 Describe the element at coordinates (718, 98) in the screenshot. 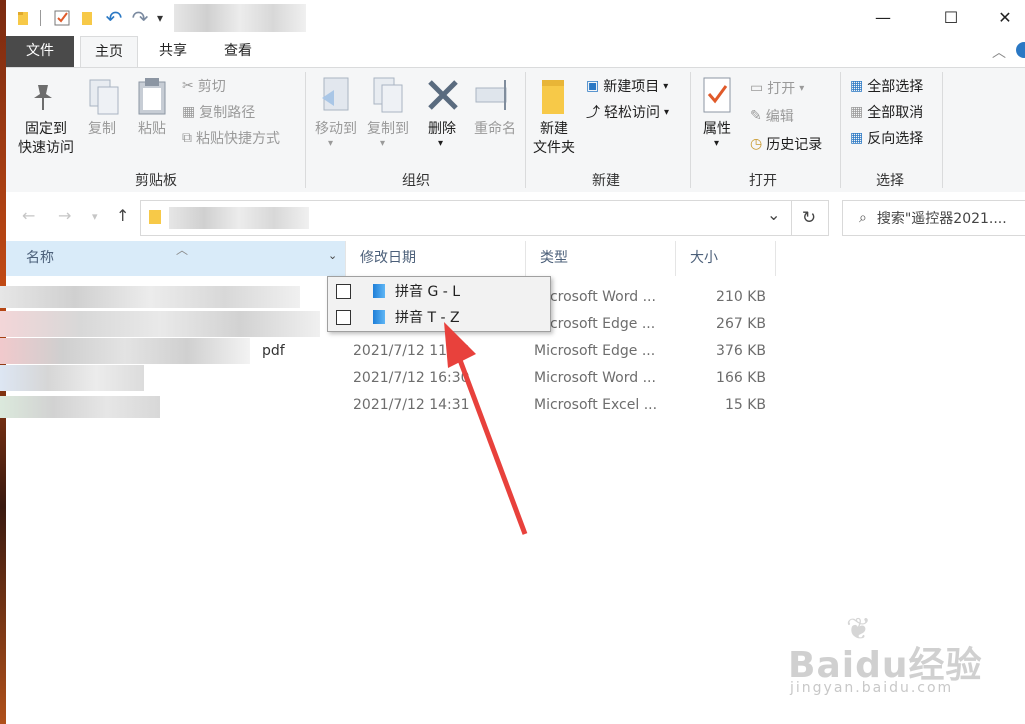

I see `properties-icon` at that location.